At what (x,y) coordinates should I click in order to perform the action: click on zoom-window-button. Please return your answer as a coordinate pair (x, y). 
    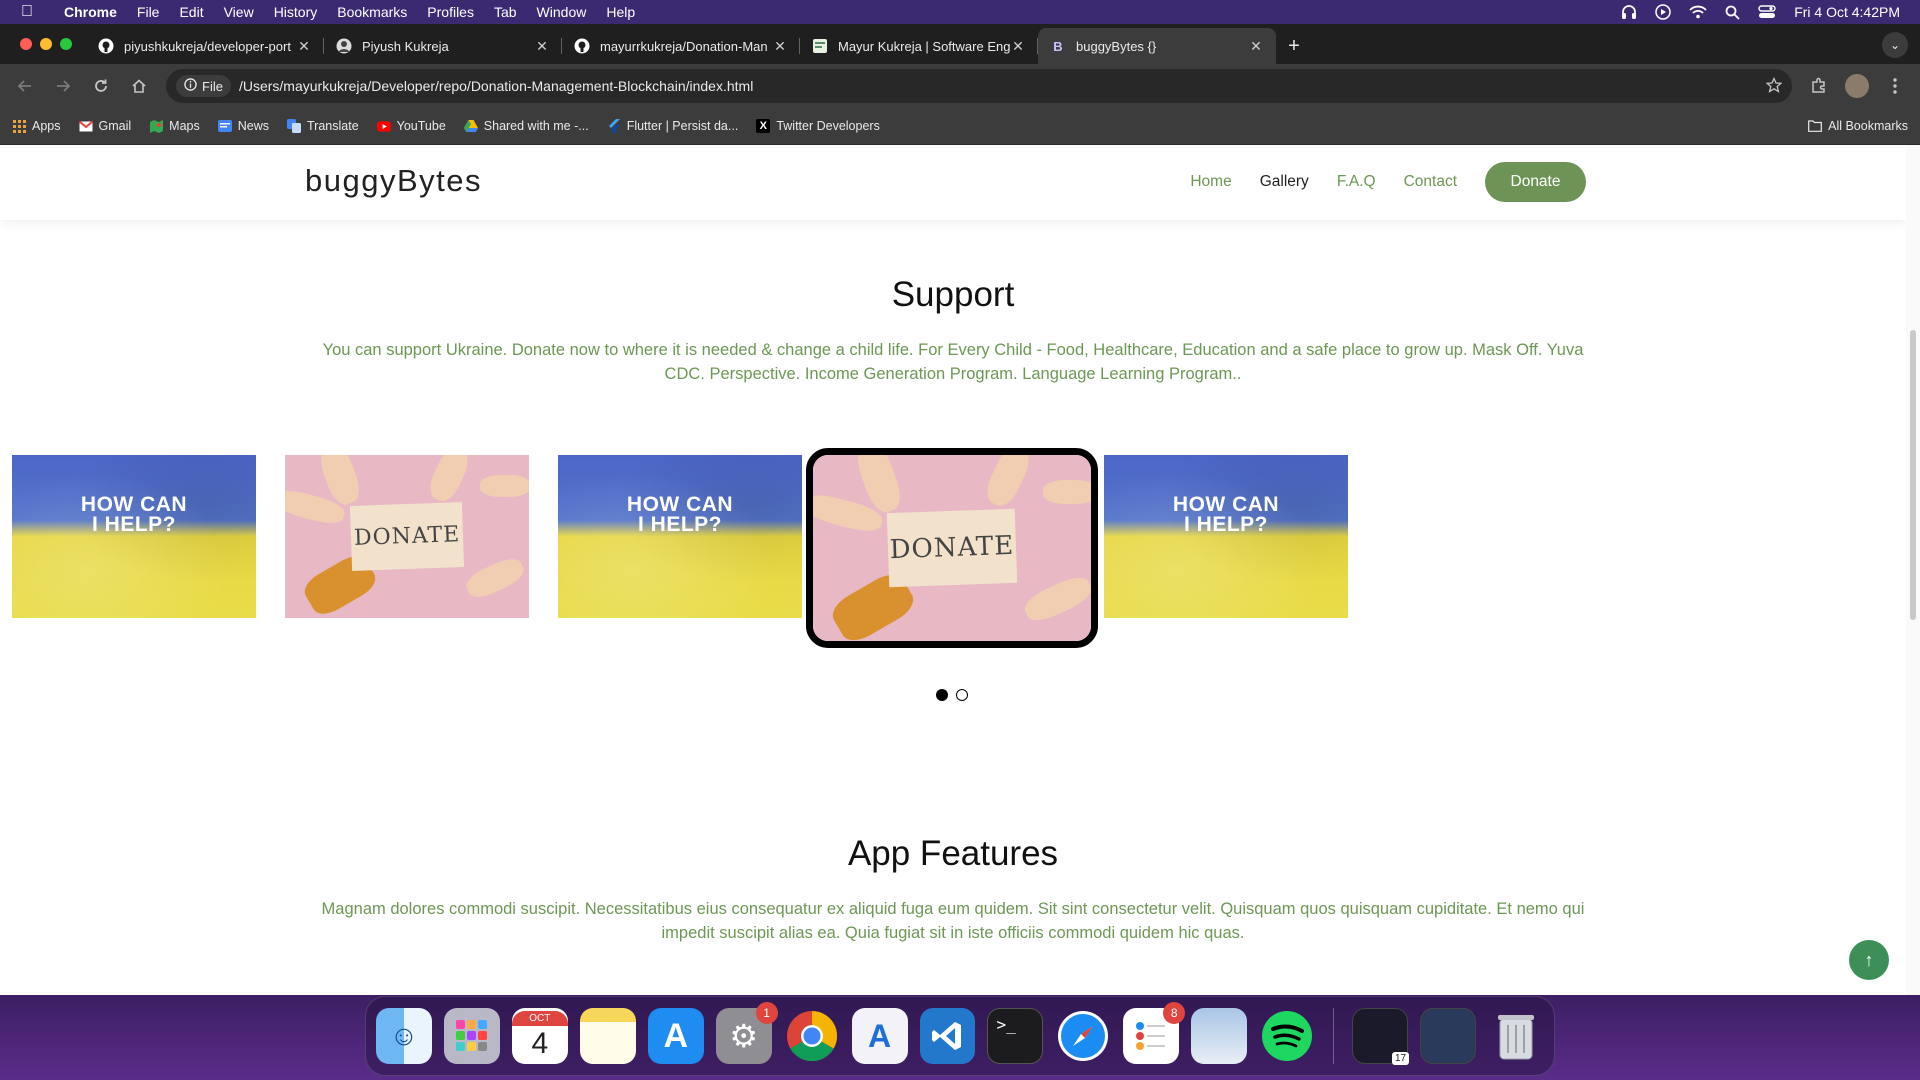
    Looking at the image, I should click on (66, 44).